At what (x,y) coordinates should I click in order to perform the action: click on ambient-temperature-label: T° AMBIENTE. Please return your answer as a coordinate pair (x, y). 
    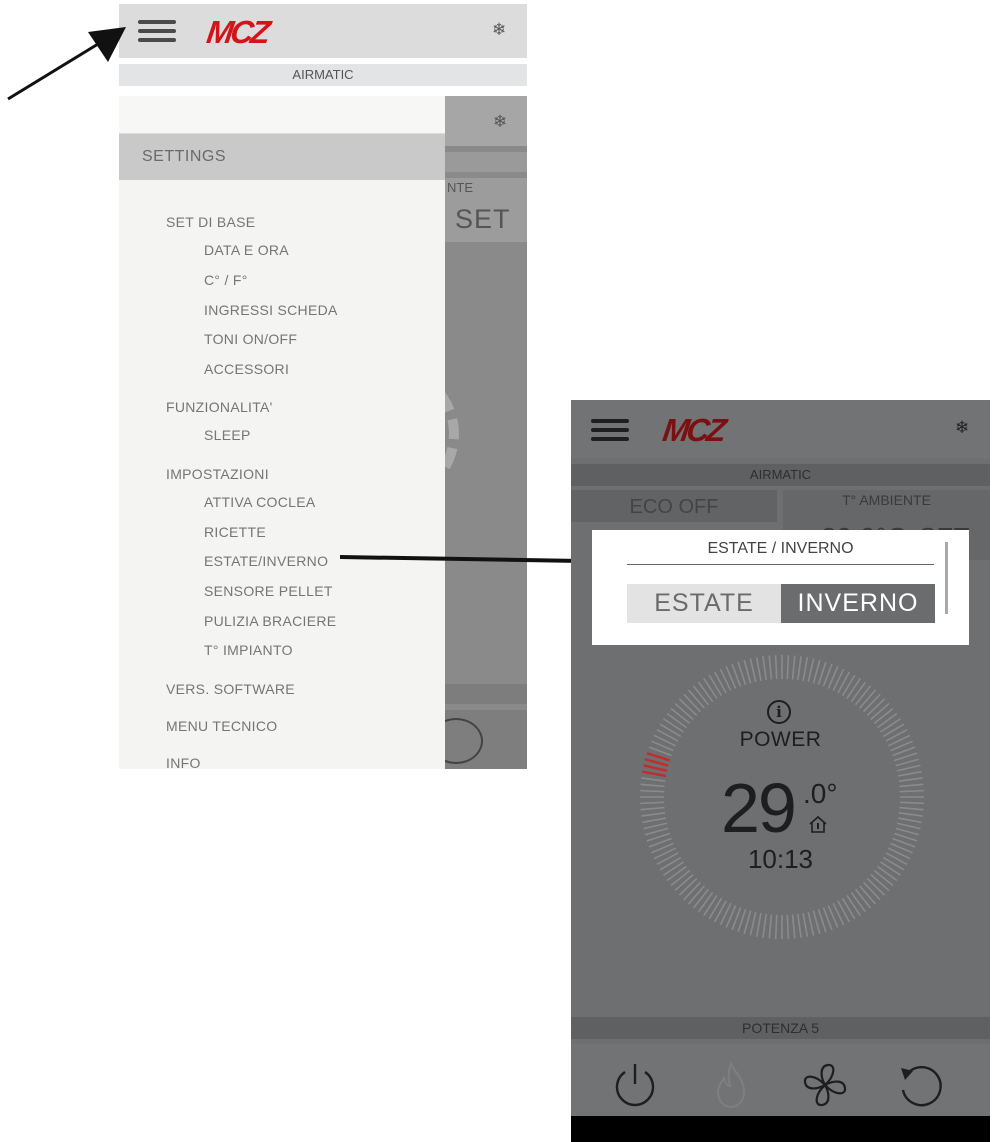
    Looking at the image, I should click on (886, 500).